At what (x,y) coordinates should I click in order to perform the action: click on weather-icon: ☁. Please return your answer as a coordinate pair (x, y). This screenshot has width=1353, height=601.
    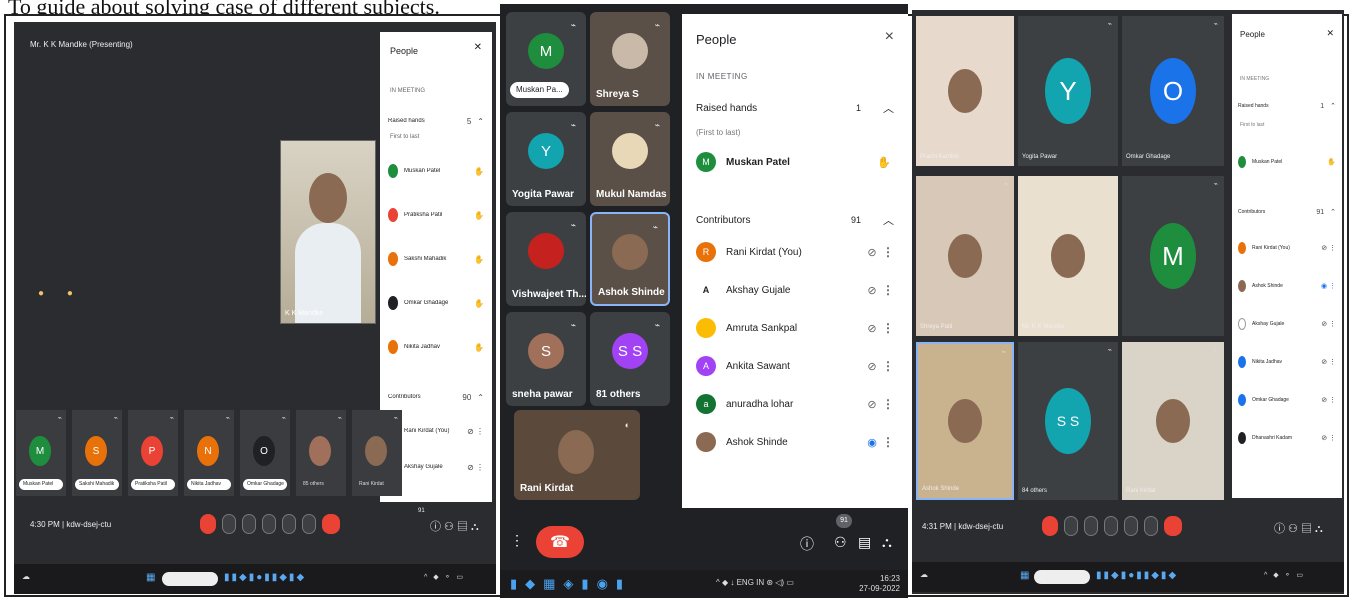
    Looking at the image, I should click on (27, 576).